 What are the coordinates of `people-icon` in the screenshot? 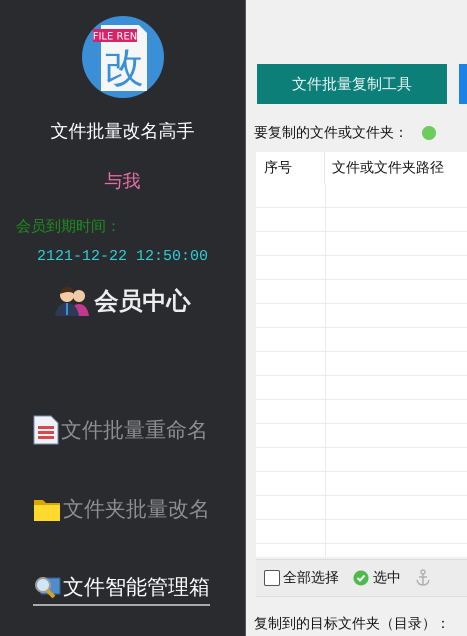 It's located at (71, 301).